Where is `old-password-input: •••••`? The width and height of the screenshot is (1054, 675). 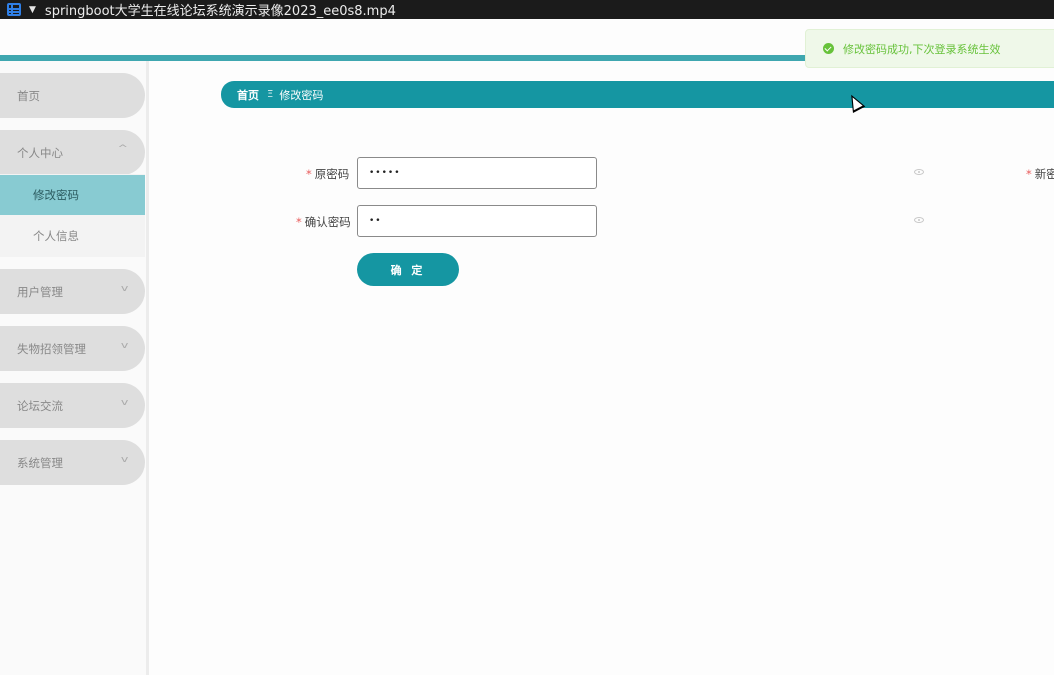
old-password-input: ••••• is located at coordinates (477, 173).